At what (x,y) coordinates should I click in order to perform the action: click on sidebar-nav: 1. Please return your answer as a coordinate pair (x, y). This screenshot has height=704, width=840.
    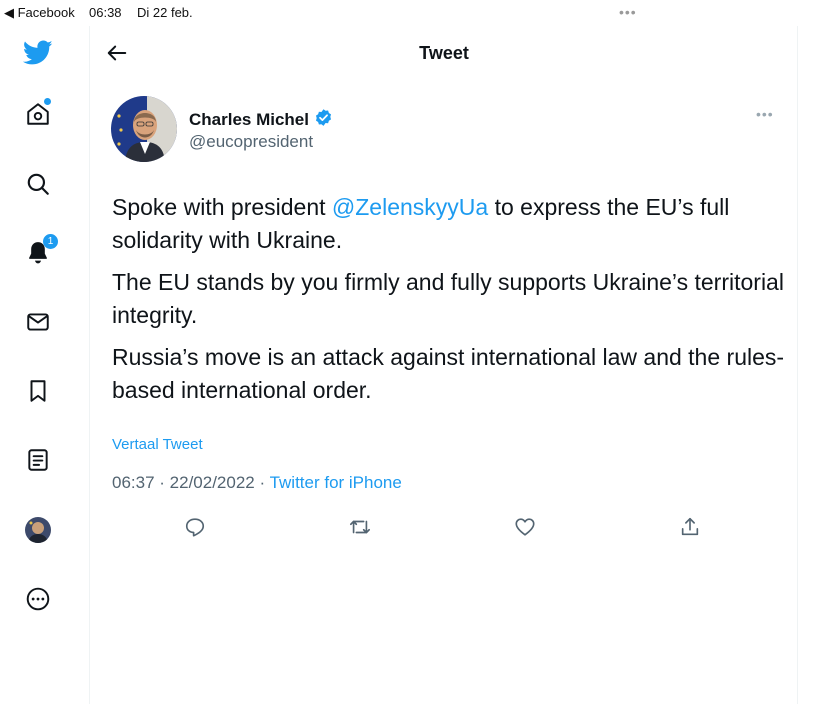
    Looking at the image, I should click on (45, 365).